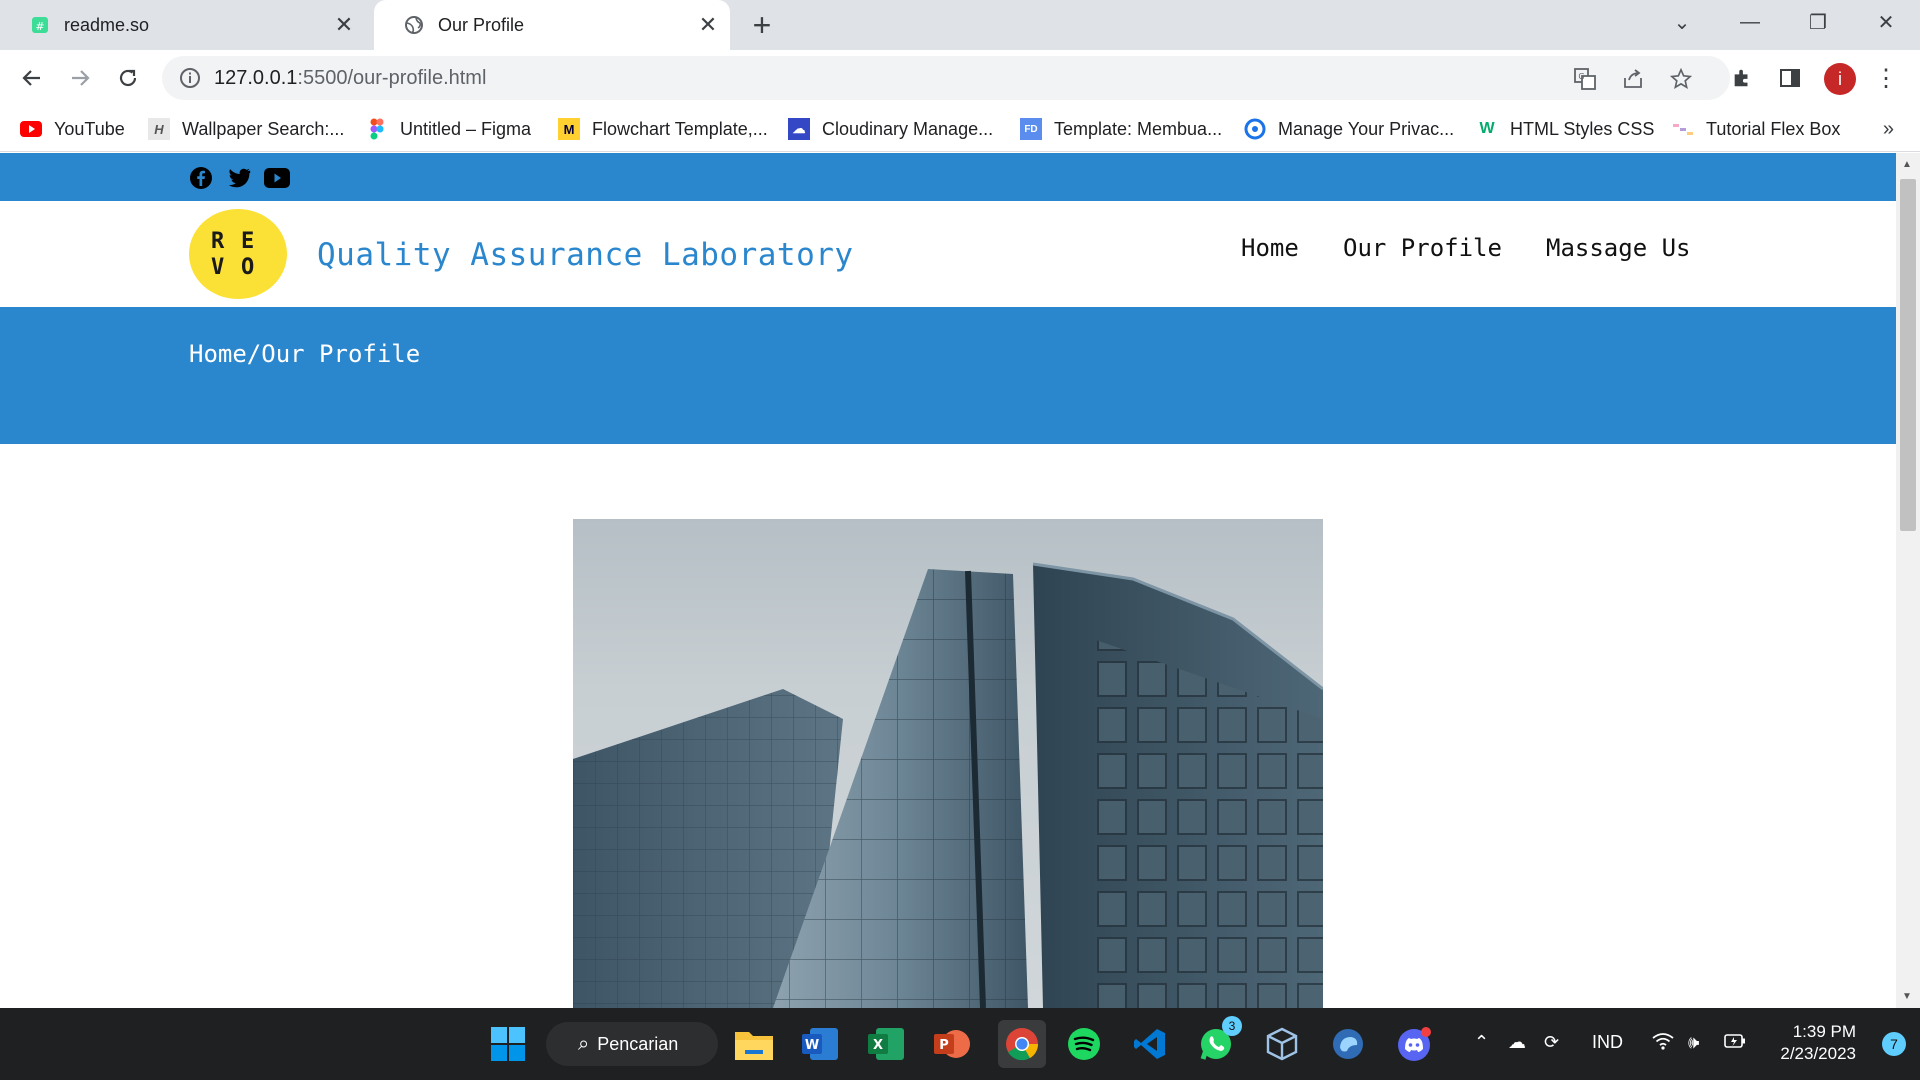 This screenshot has height=1080, width=1920. What do you see at coordinates (107, 24) in the screenshot?
I see `tab-title: readme.so` at bounding box center [107, 24].